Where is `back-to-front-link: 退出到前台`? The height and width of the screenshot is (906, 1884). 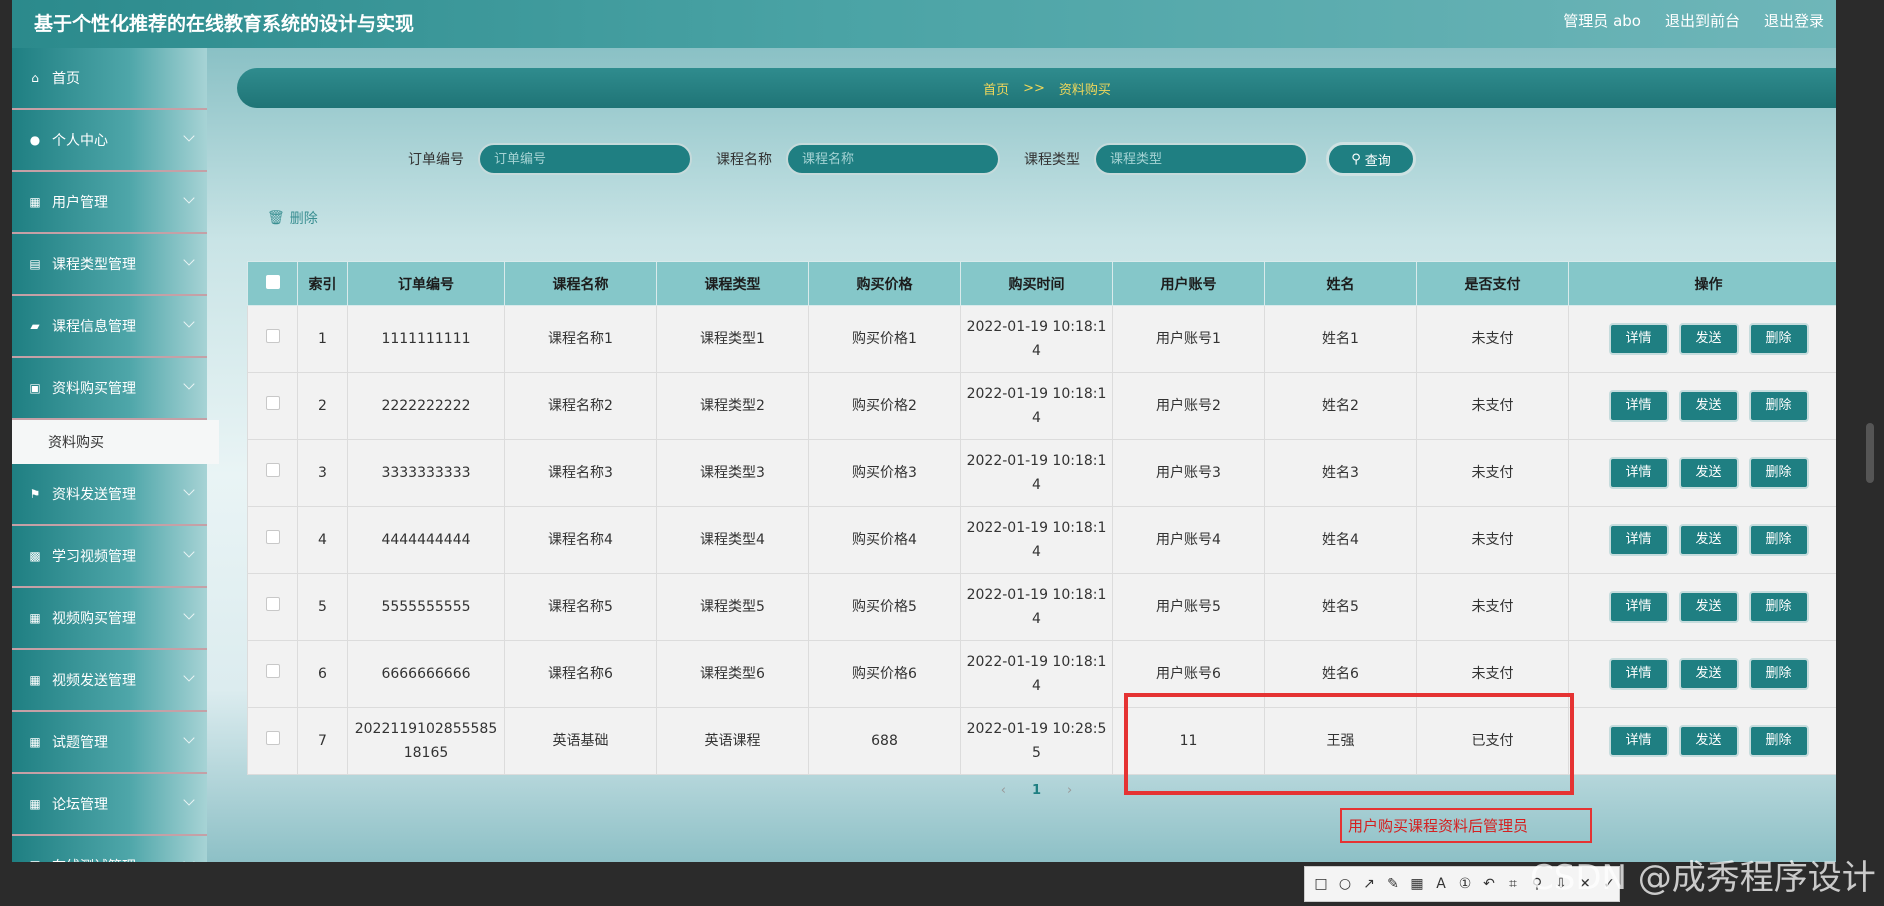
back-to-front-link: 退出到前台 is located at coordinates (1702, 20).